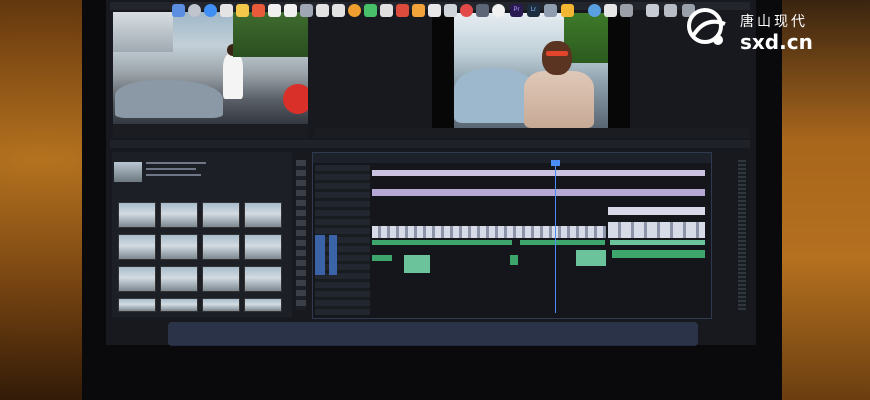 The image size is (870, 400). I want to click on photos-icon, so click(354, 10).